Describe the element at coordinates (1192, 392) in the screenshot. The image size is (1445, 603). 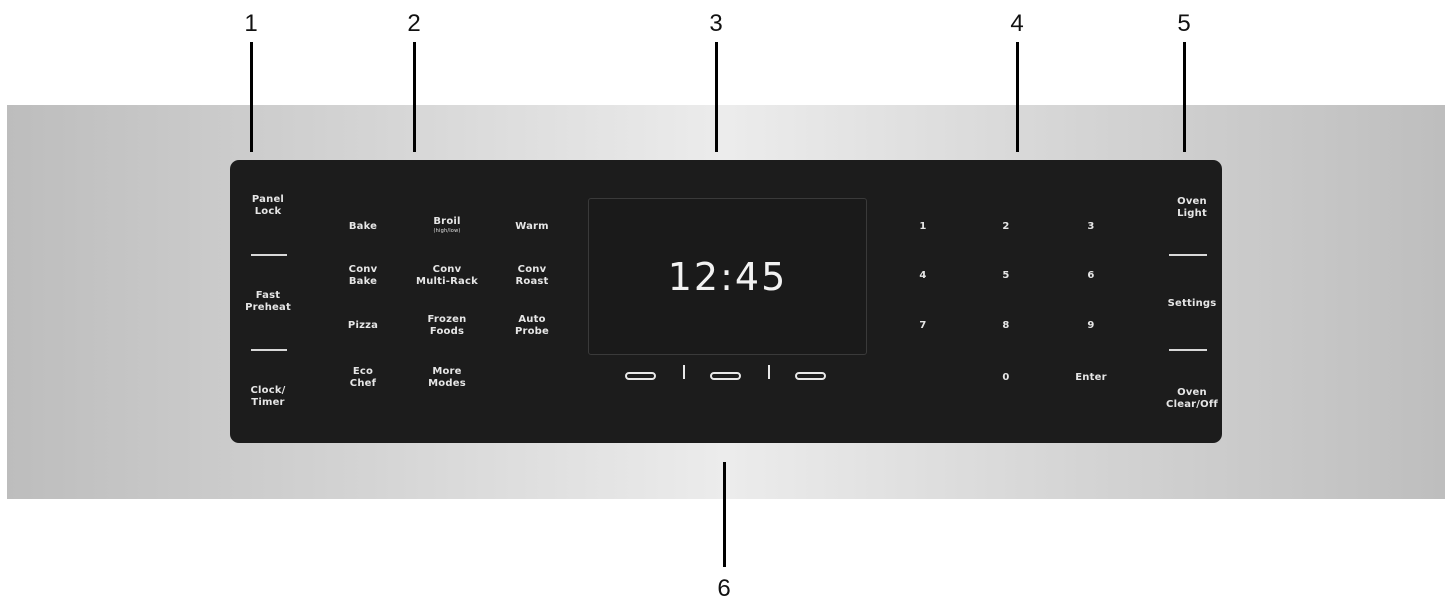
I see `oven-clear-off-label-line1: Oven` at that location.